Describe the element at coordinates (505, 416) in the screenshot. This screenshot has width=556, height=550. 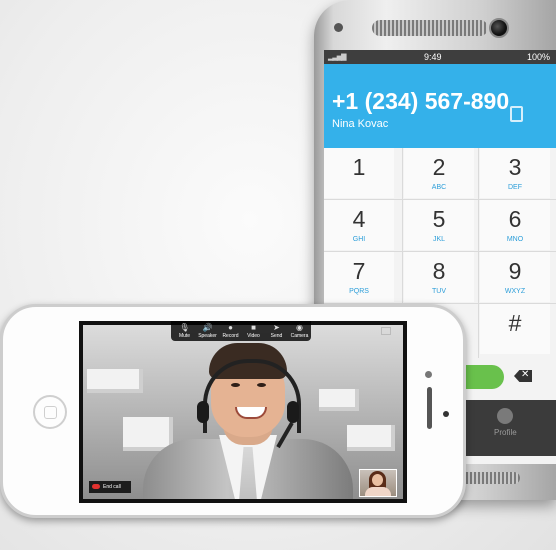
I see `profile-icon` at that location.